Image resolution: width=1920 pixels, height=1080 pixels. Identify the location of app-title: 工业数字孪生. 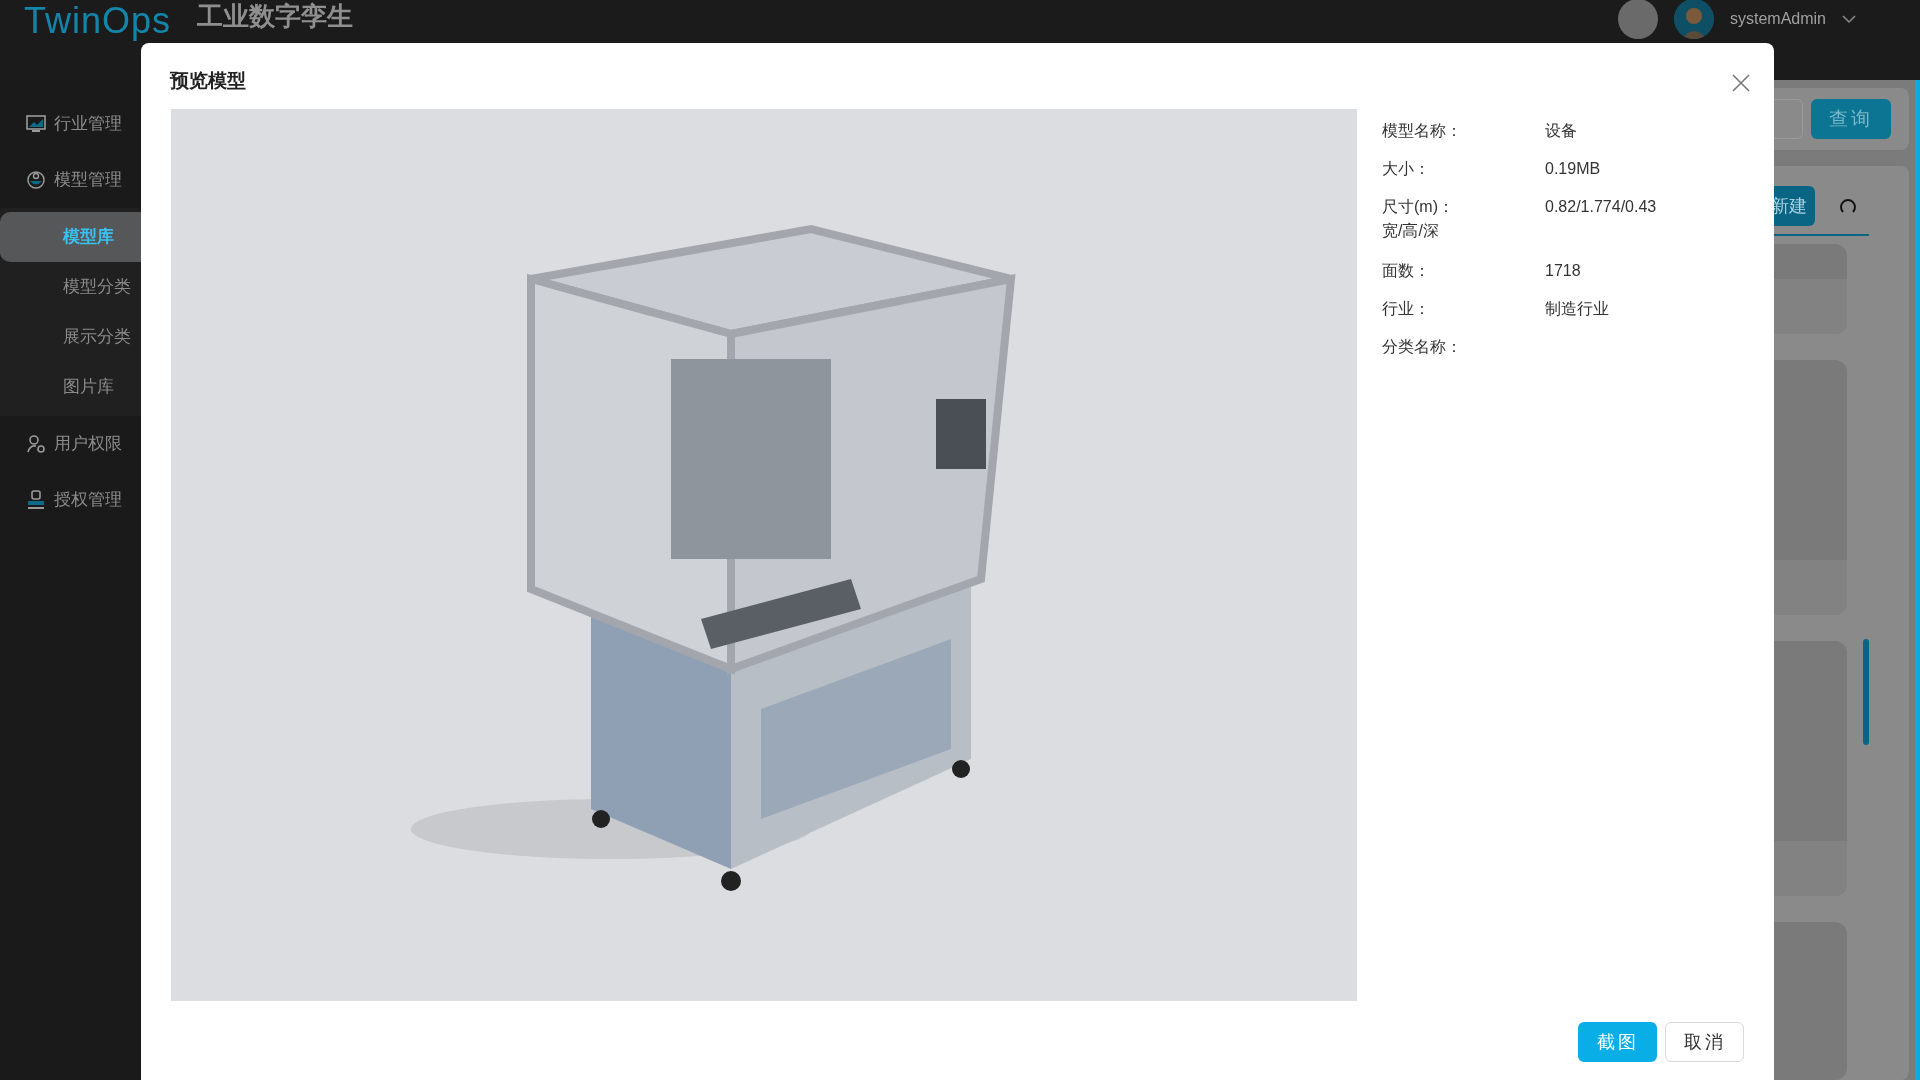
(275, 16).